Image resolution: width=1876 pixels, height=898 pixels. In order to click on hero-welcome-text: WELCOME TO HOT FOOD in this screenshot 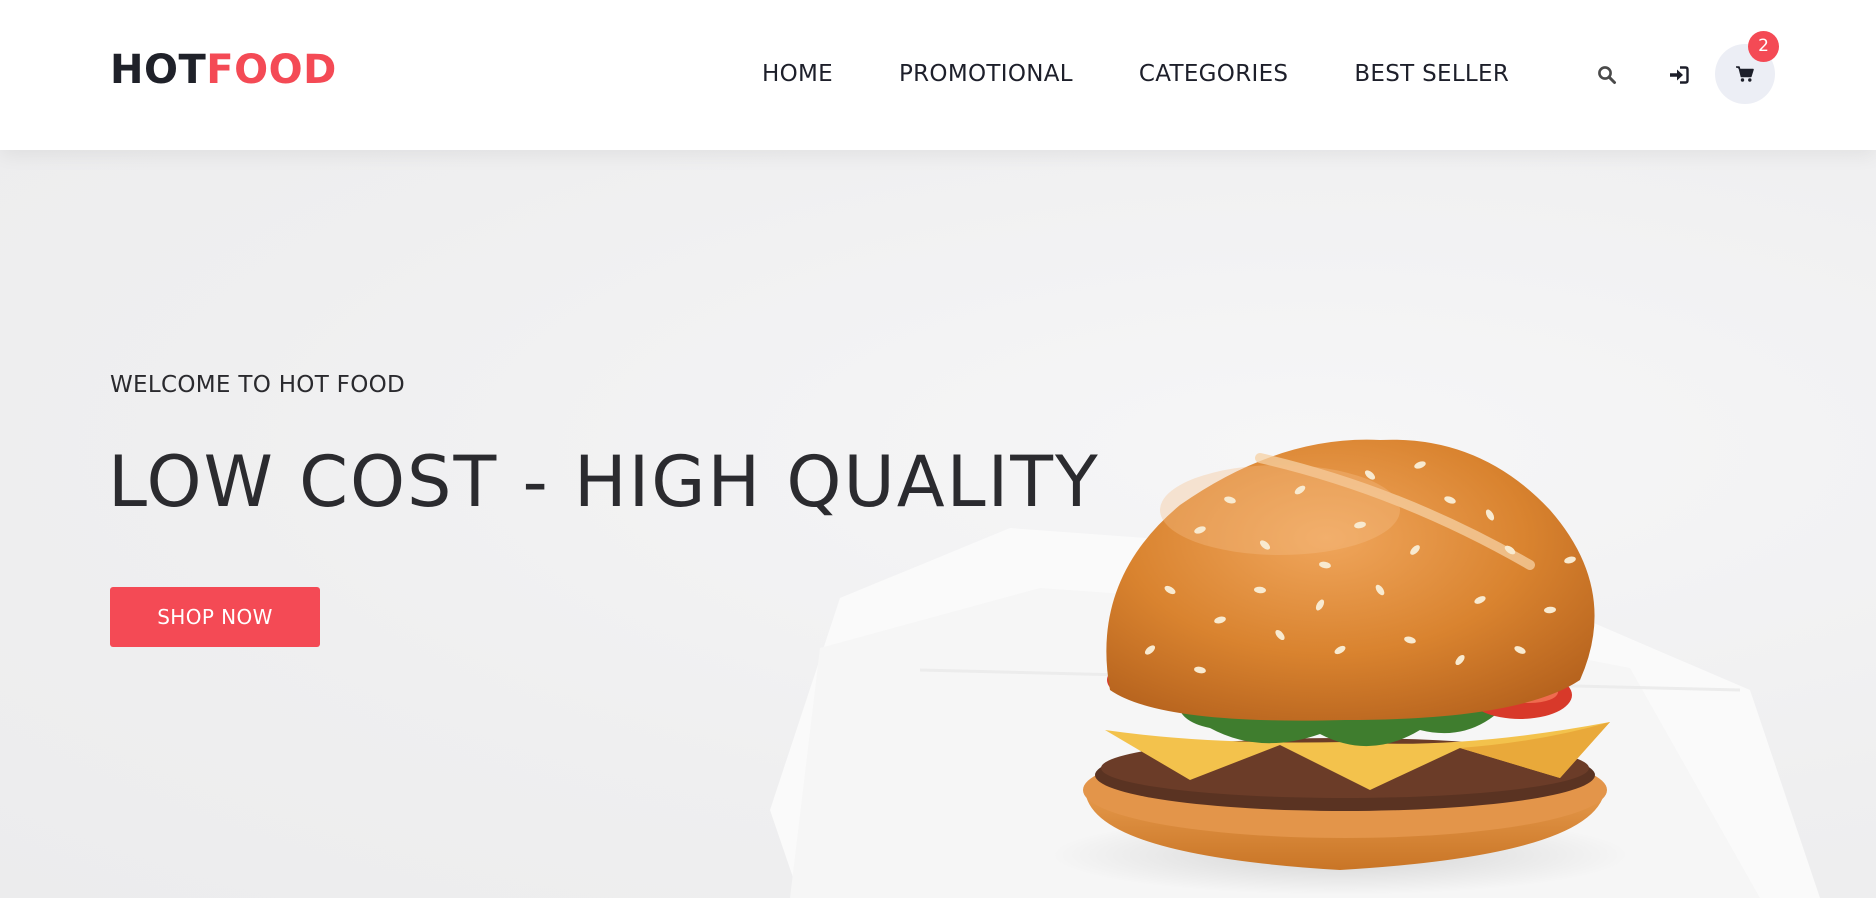, I will do `click(258, 385)`.